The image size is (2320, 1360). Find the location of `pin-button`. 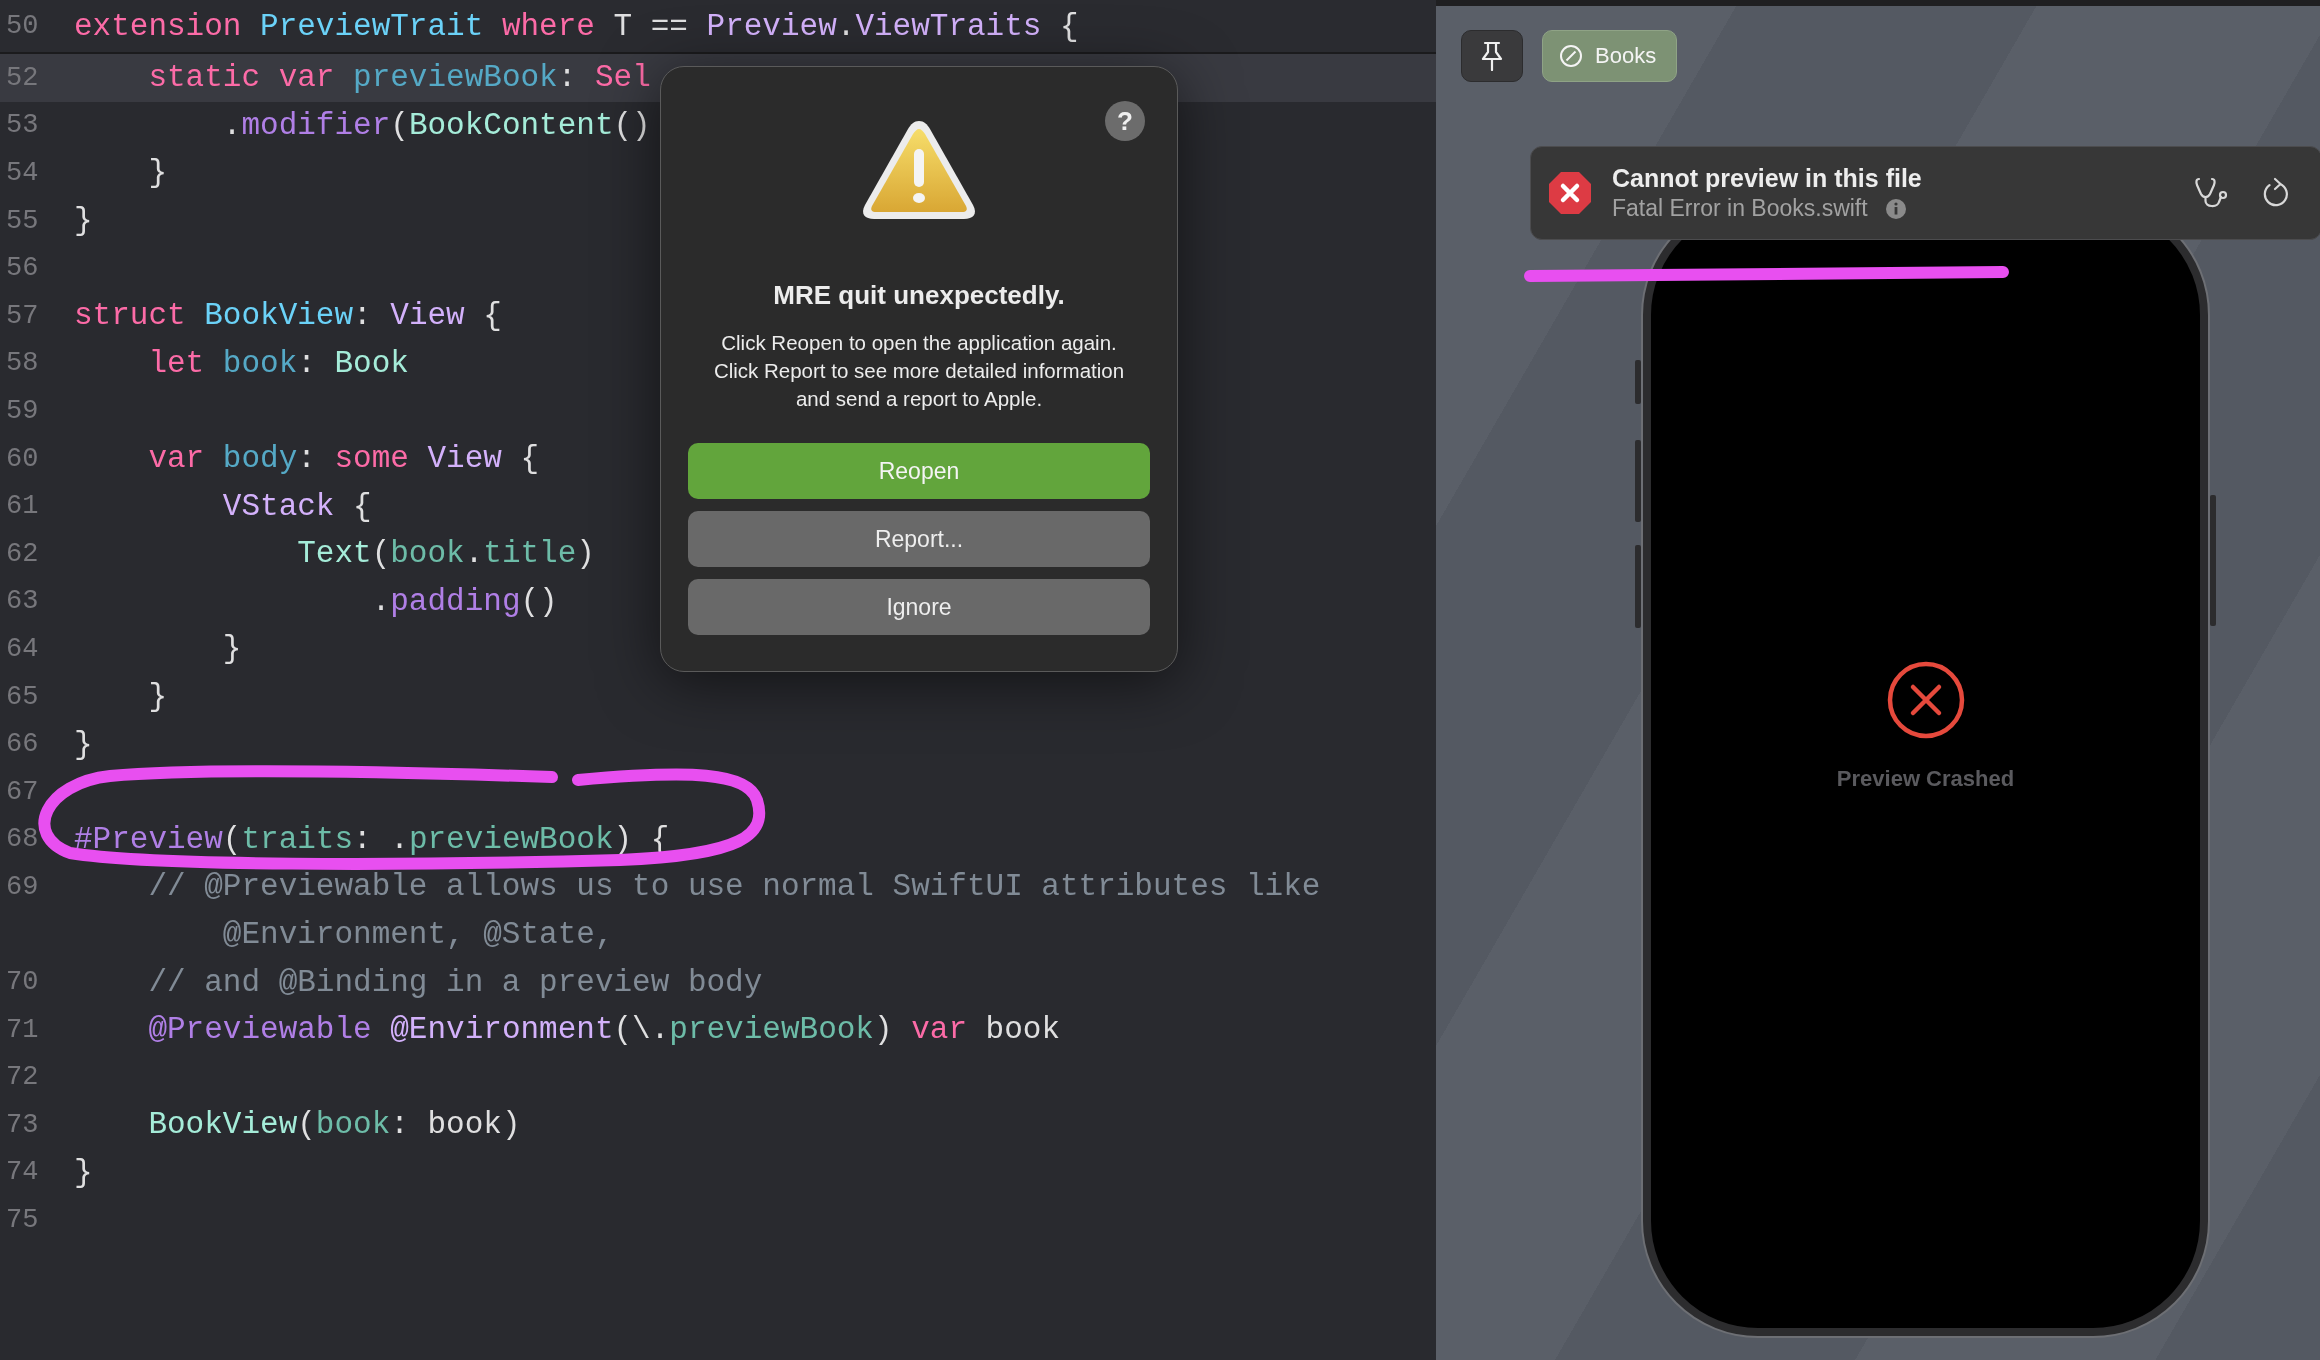

pin-button is located at coordinates (1492, 56).